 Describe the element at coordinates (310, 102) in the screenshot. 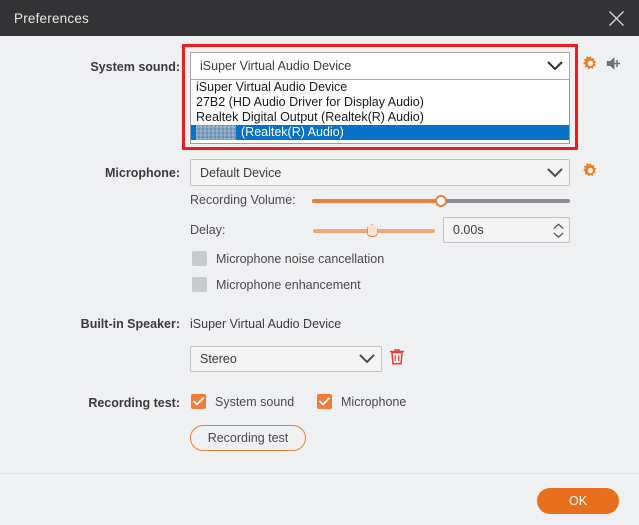

I see `option-label: 27B2 (HD Audio Driver for Display Audio)` at that location.